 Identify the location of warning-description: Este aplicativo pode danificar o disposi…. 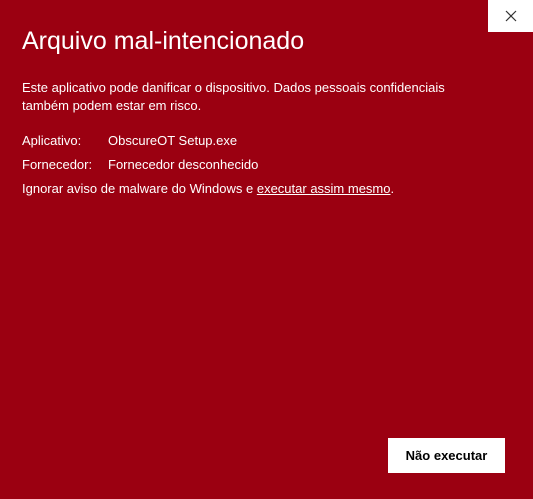
(233, 96).